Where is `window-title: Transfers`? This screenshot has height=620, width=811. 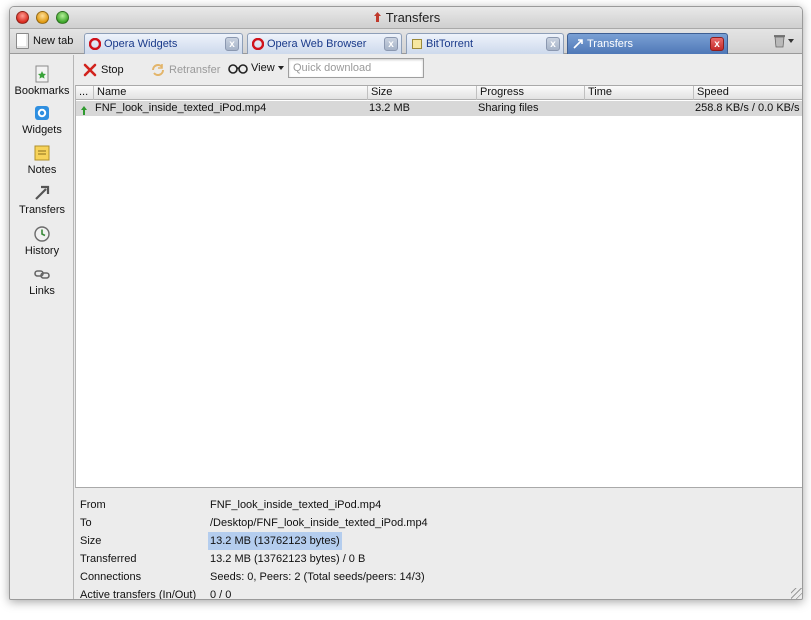
window-title: Transfers is located at coordinates (413, 17).